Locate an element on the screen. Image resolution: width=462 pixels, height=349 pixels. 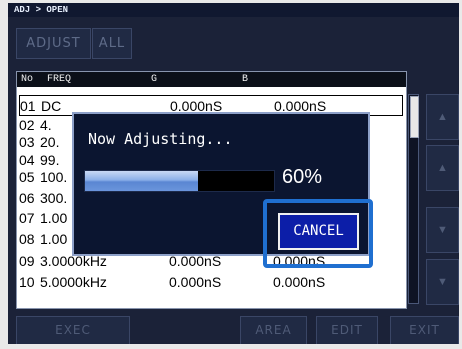
scroll-down-button: ▼ is located at coordinates (442, 230).